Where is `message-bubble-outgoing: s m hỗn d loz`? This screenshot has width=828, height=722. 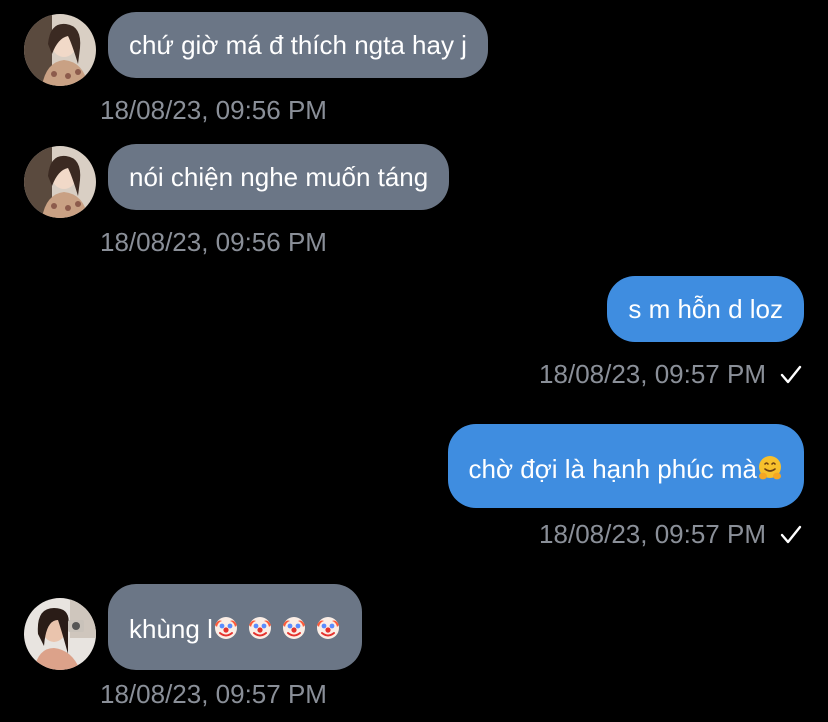 message-bubble-outgoing: s m hỗn d loz is located at coordinates (705, 309).